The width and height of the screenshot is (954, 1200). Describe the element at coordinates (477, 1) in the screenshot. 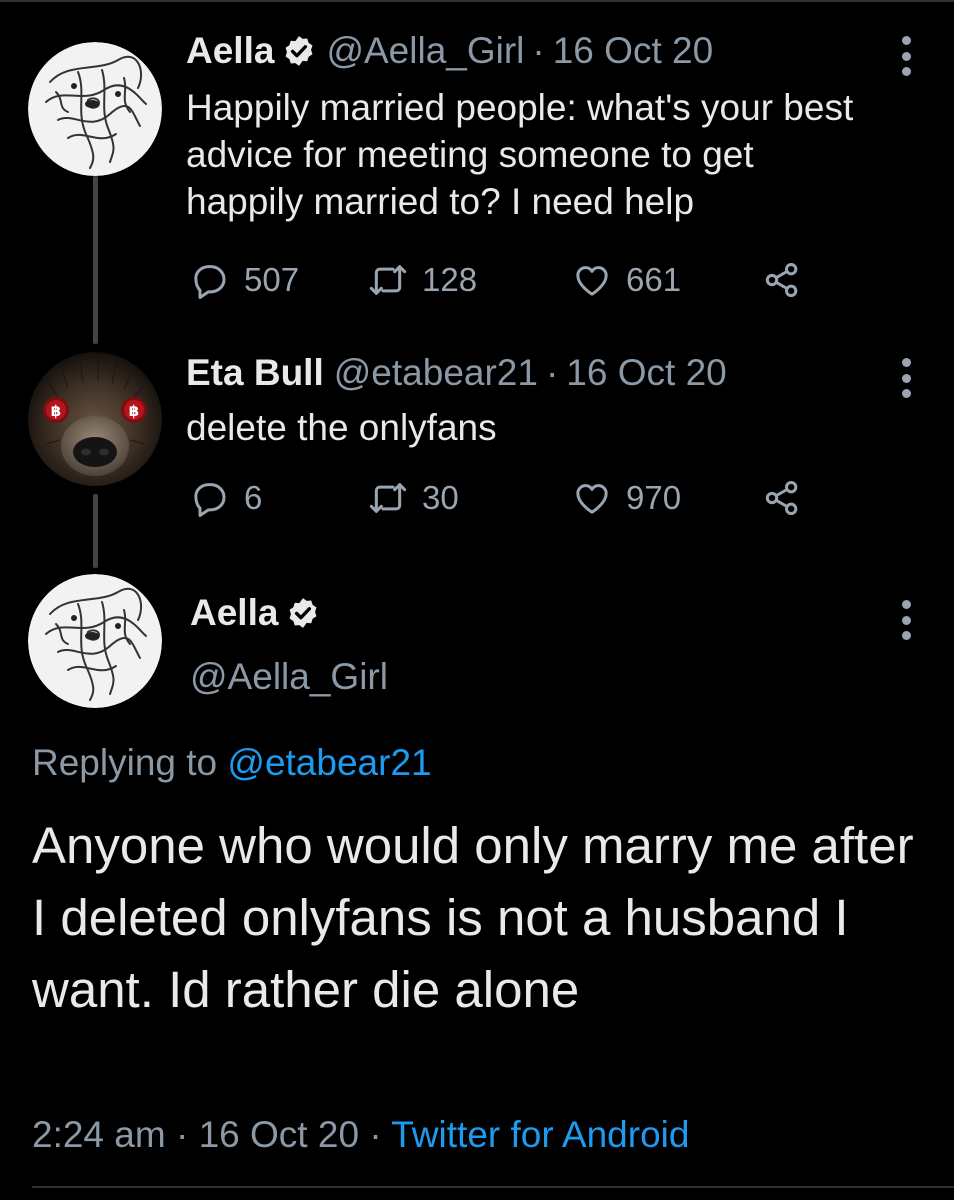

I see `top-divider` at that location.